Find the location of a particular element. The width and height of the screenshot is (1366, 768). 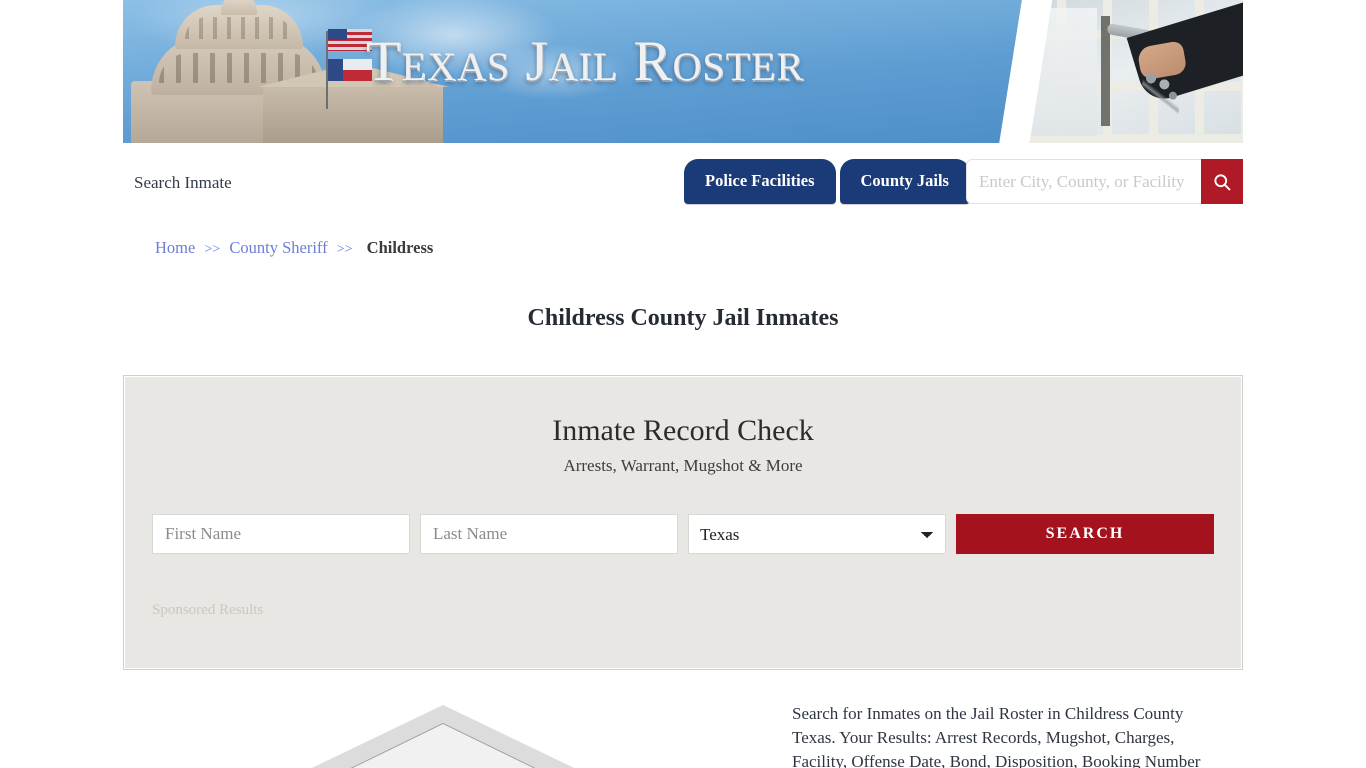

card-title: Inmate Record Check is located at coordinates (683, 430).